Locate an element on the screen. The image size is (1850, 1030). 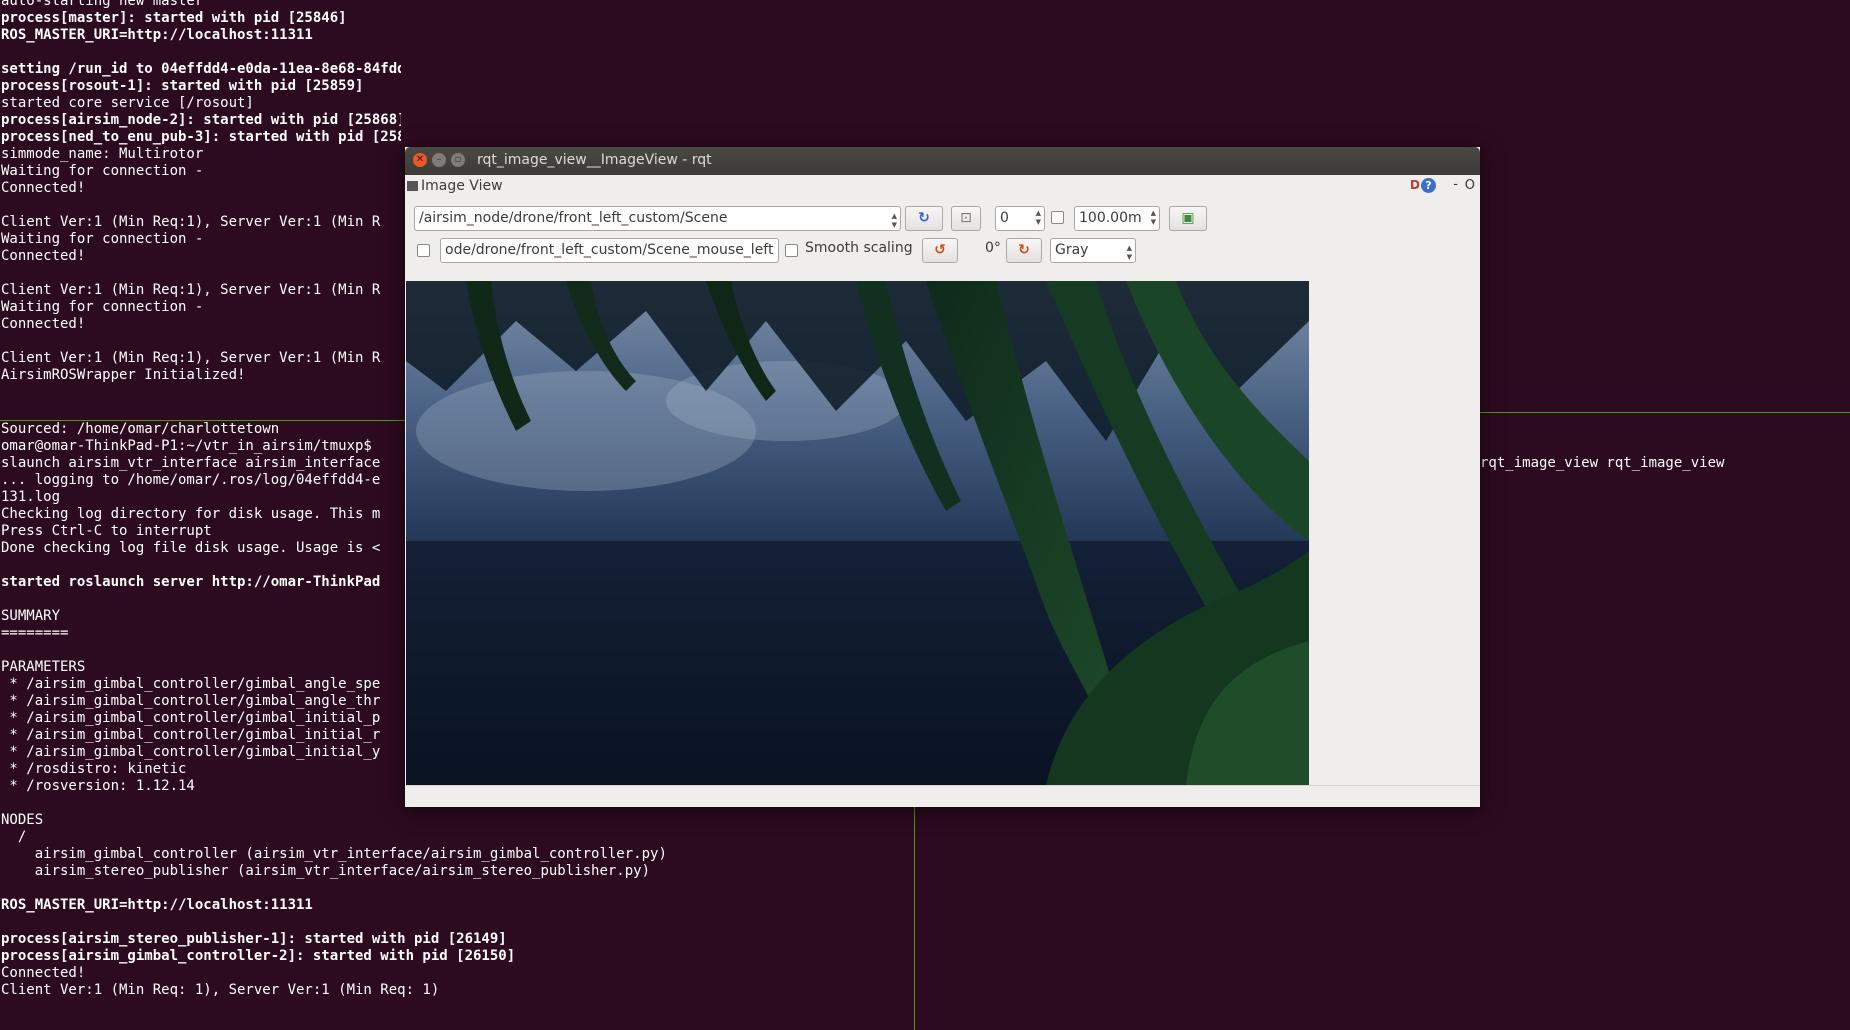
rate-spinbox-value: 100.00m is located at coordinates (1110, 218).